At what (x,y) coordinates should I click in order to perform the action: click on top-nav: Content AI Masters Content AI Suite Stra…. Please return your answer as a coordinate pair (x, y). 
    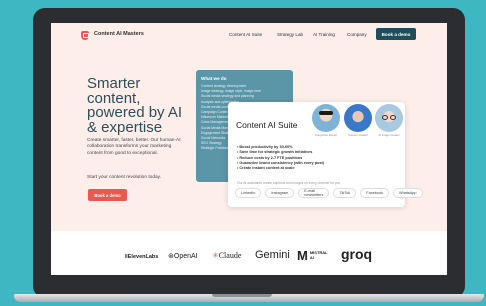
    Looking at the image, I should click on (249, 35).